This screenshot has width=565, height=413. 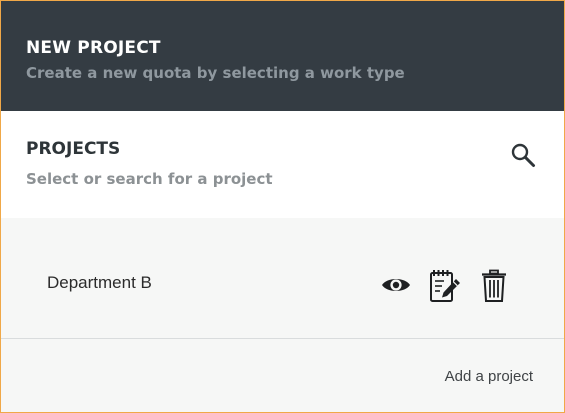 I want to click on search-button, so click(x=523, y=155).